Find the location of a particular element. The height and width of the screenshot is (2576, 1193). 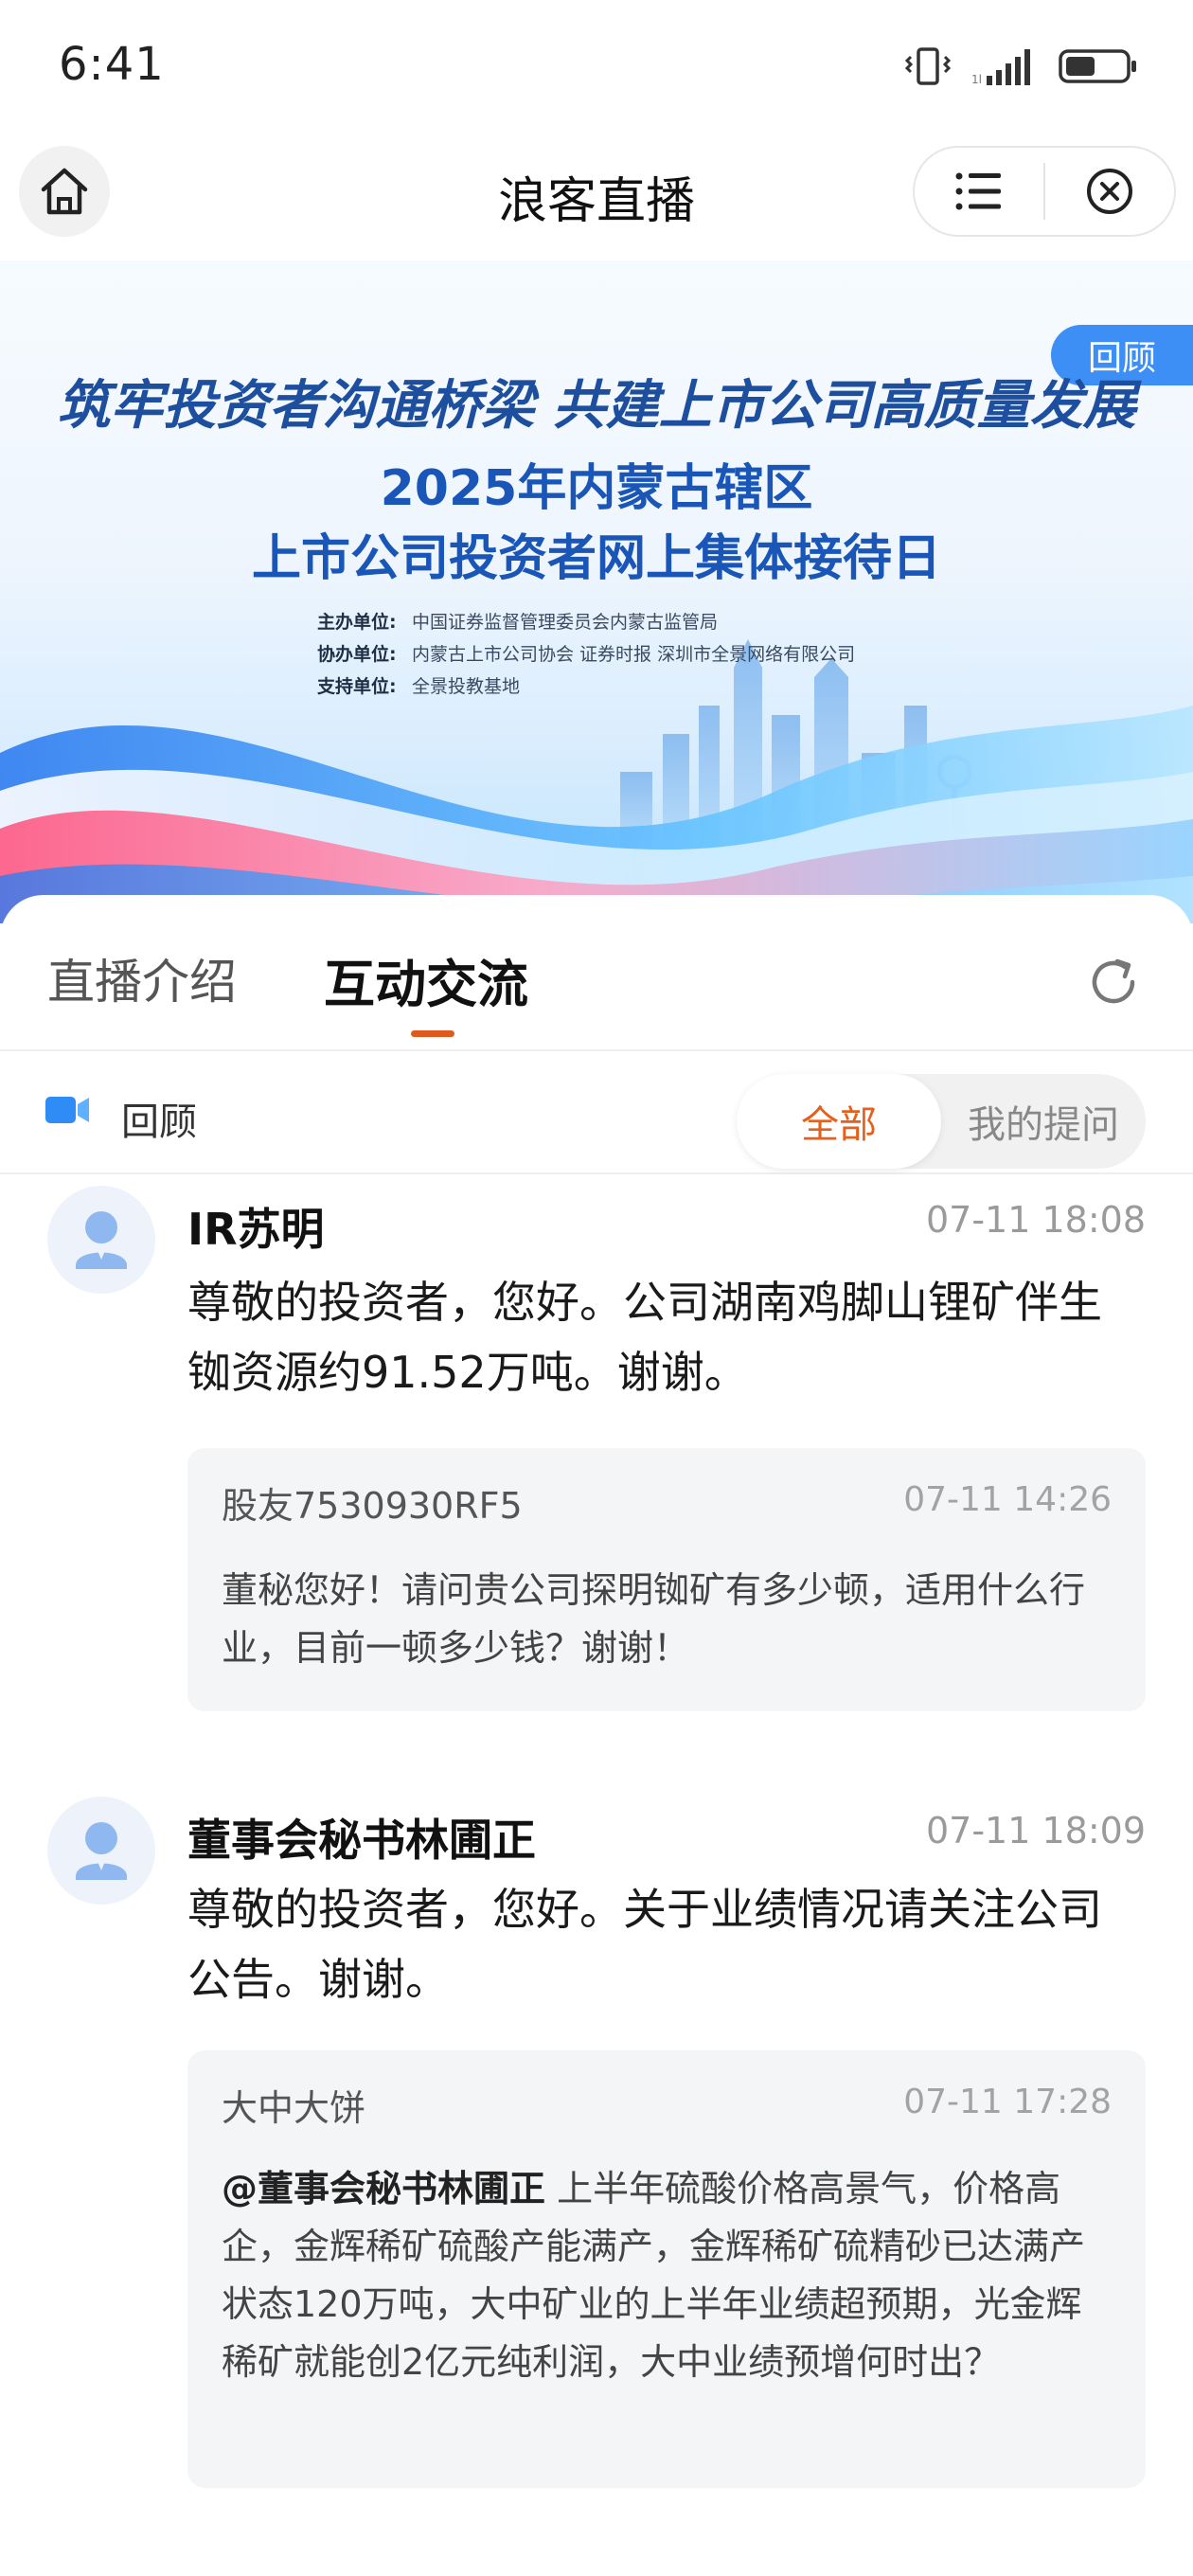

answer-text: 尊敬的投资者，您好。公司湖南鸡脚山锂矿伴生铷资源约91.52万吨。谢谢。 is located at coordinates (644, 1337).